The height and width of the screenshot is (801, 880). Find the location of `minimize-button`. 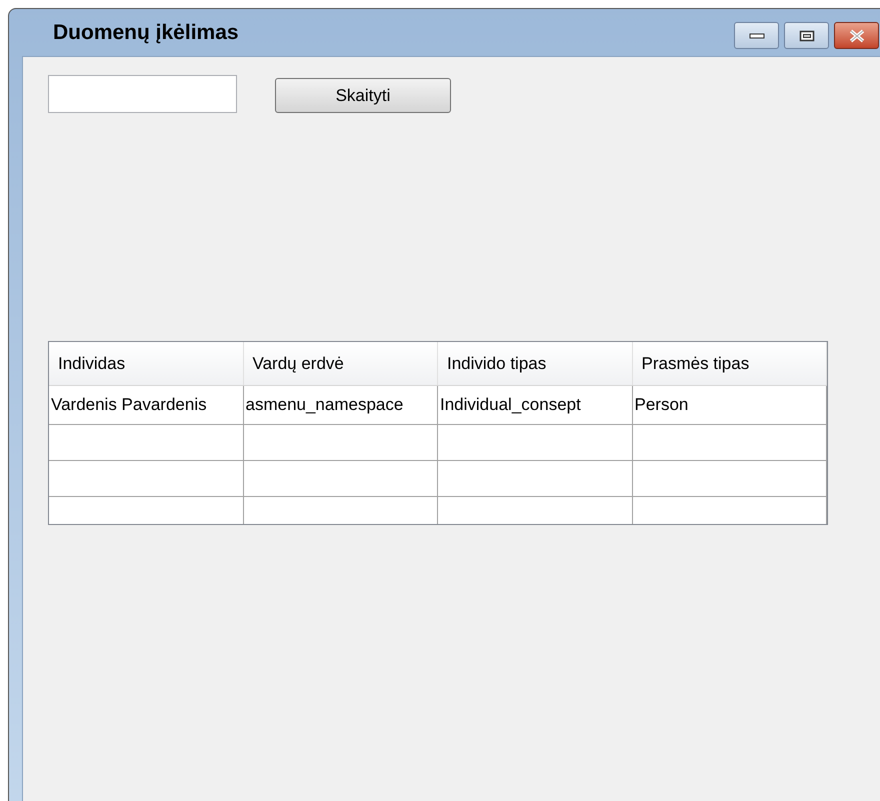

minimize-button is located at coordinates (756, 35).